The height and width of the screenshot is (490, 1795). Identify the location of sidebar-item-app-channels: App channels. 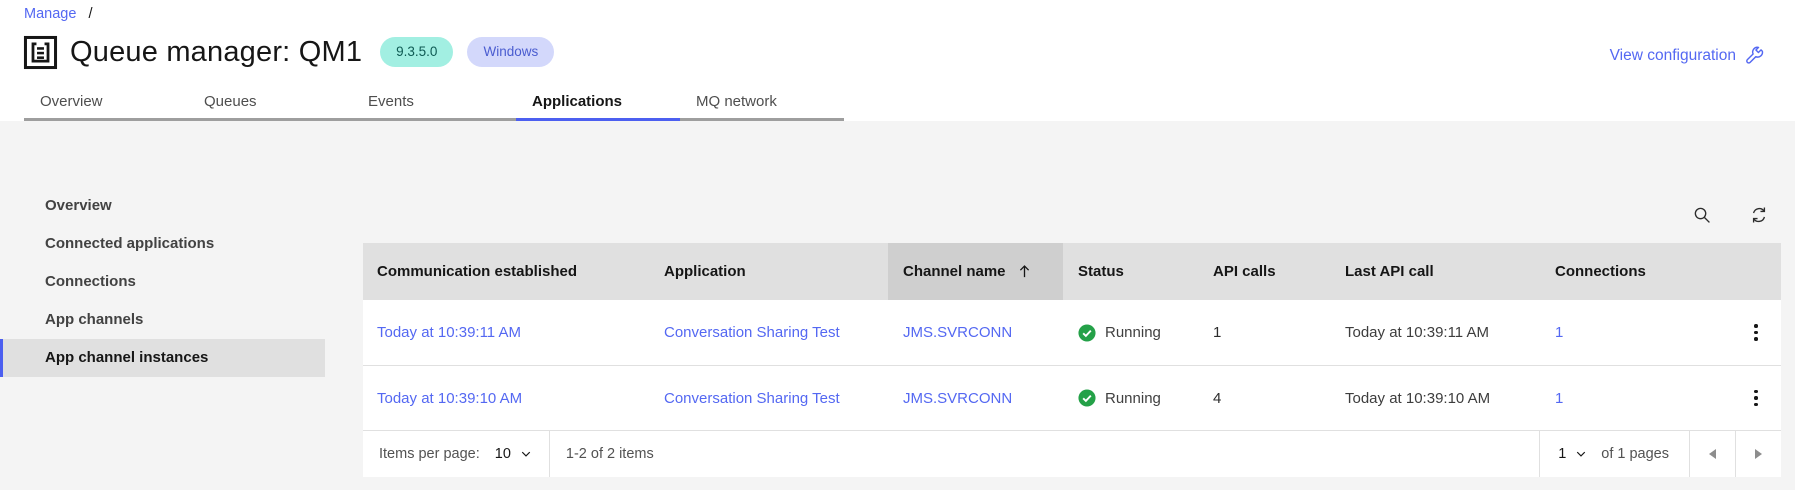
(162, 320).